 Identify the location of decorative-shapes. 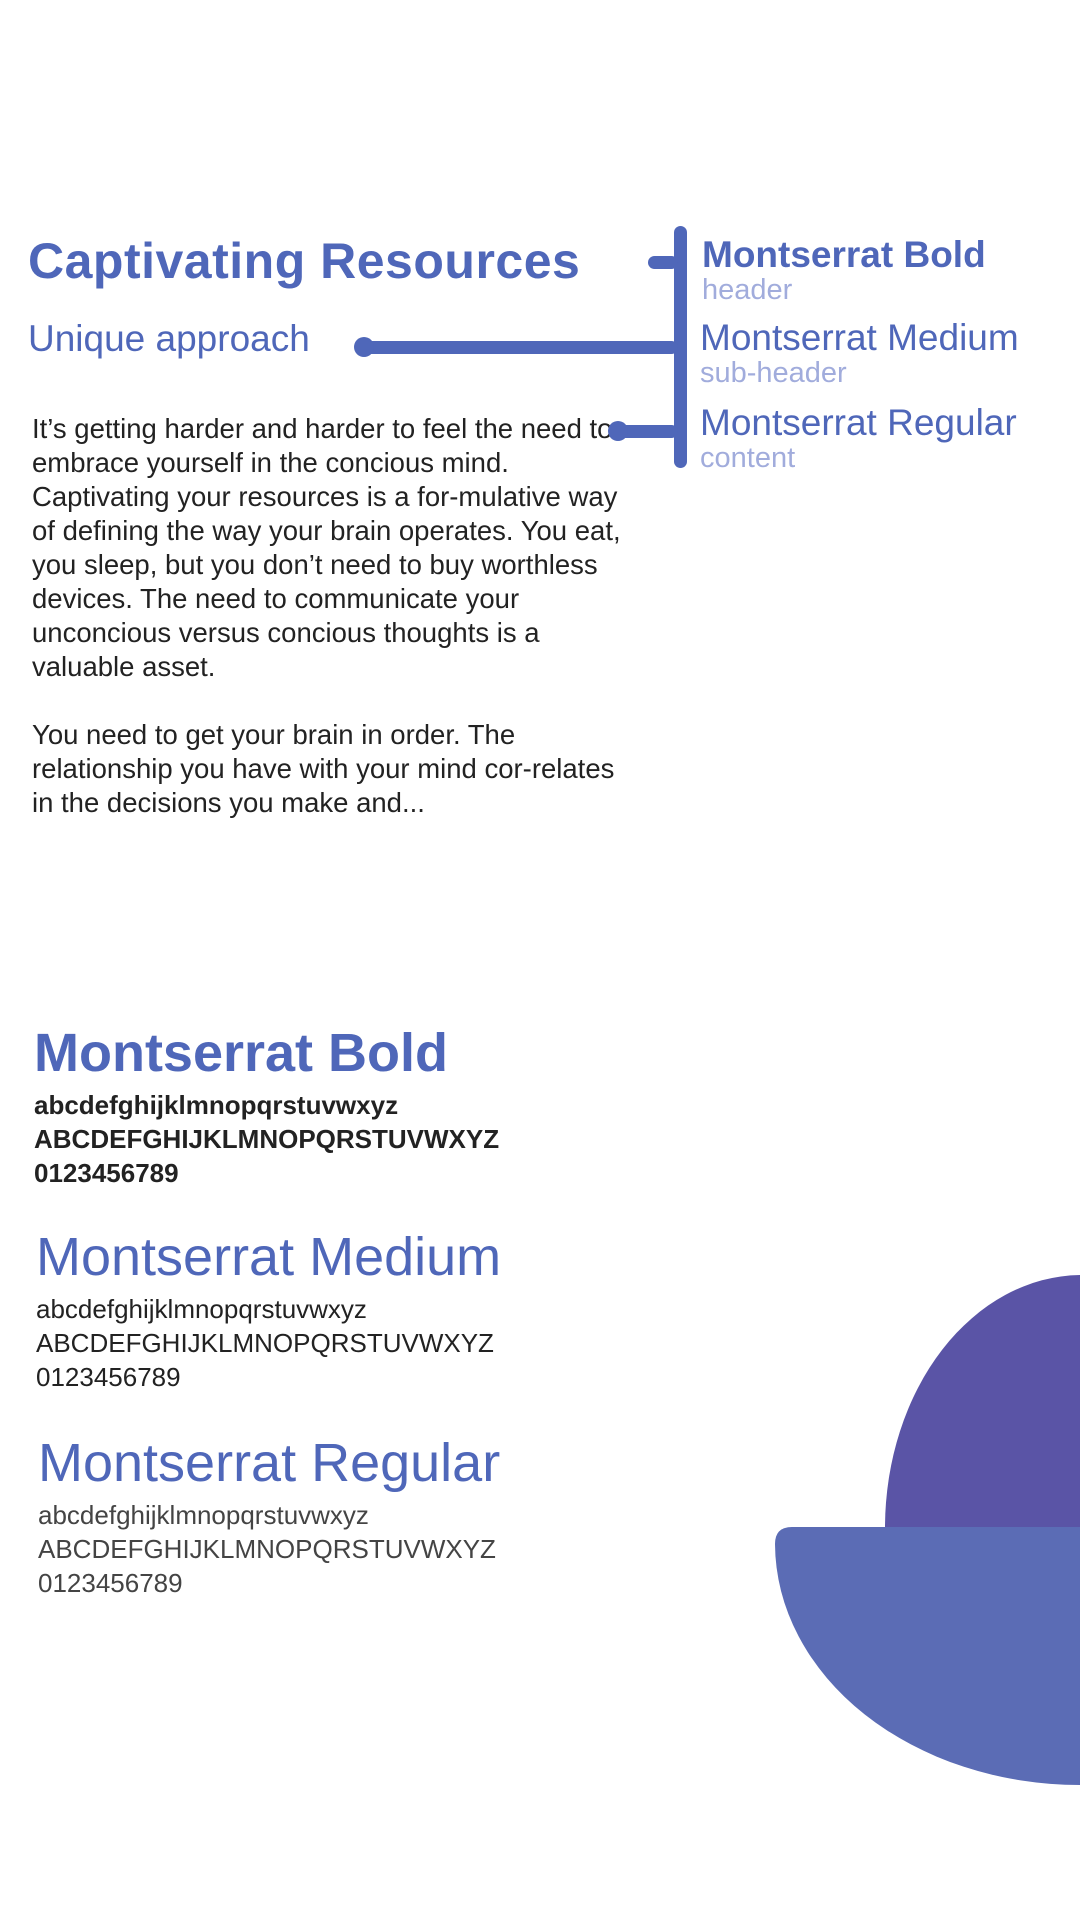
(927, 1530).